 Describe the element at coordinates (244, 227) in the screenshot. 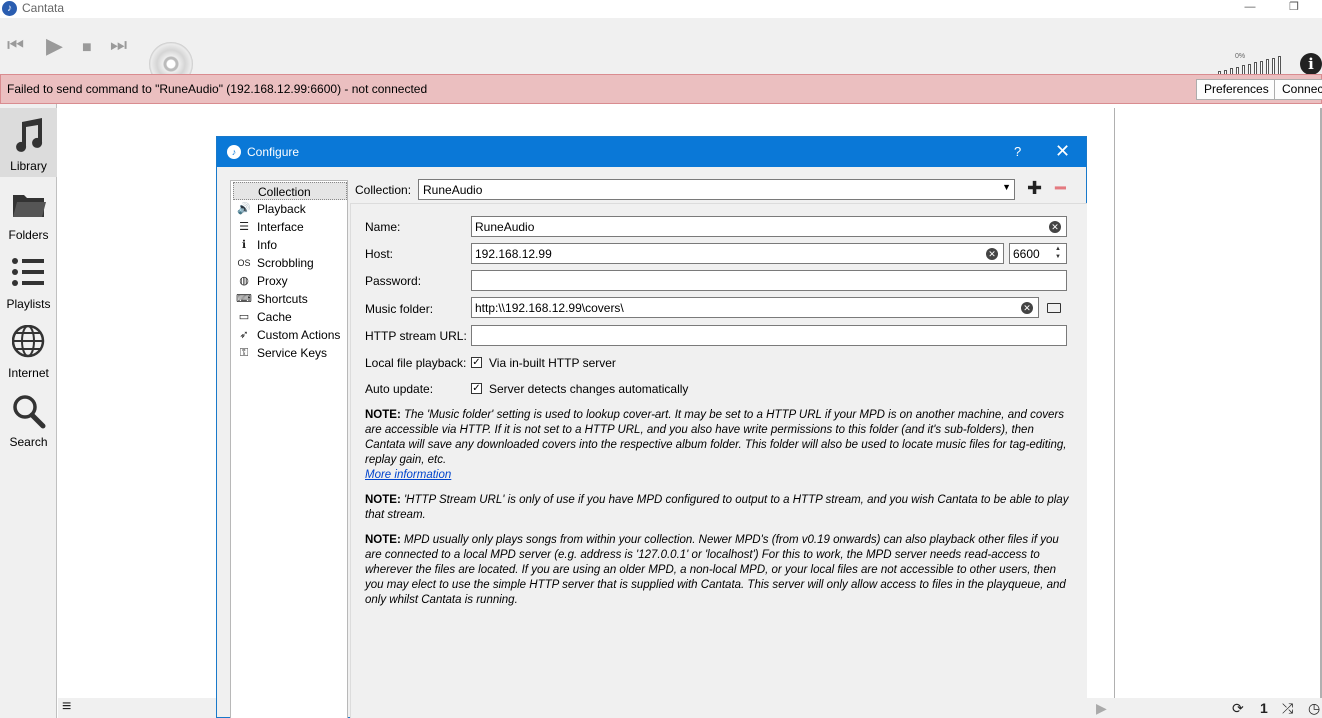

I see `sliders-icon: ☰` at that location.